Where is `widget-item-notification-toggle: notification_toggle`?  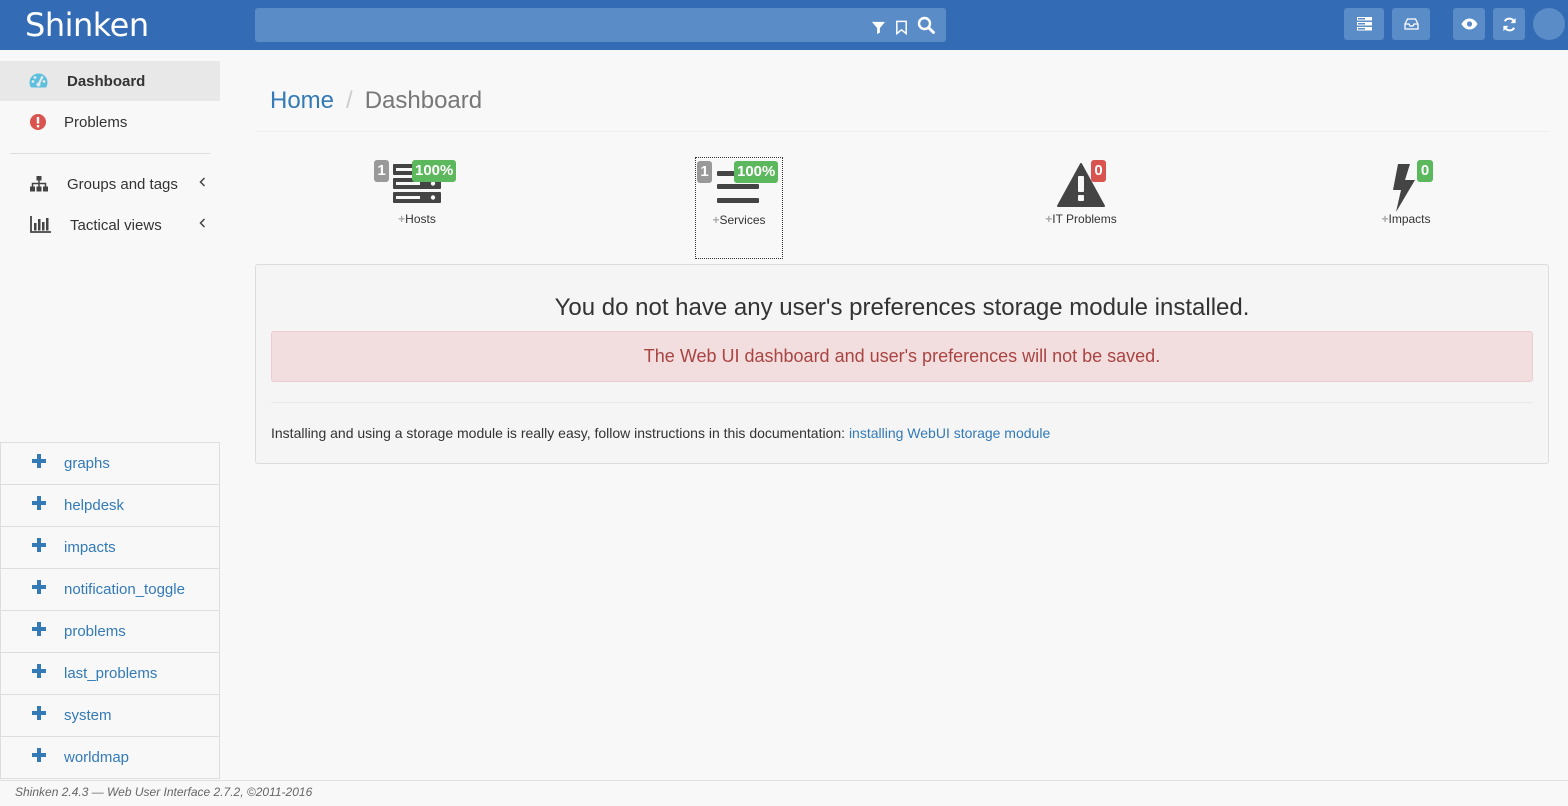 widget-item-notification-toggle: notification_toggle is located at coordinates (110, 590).